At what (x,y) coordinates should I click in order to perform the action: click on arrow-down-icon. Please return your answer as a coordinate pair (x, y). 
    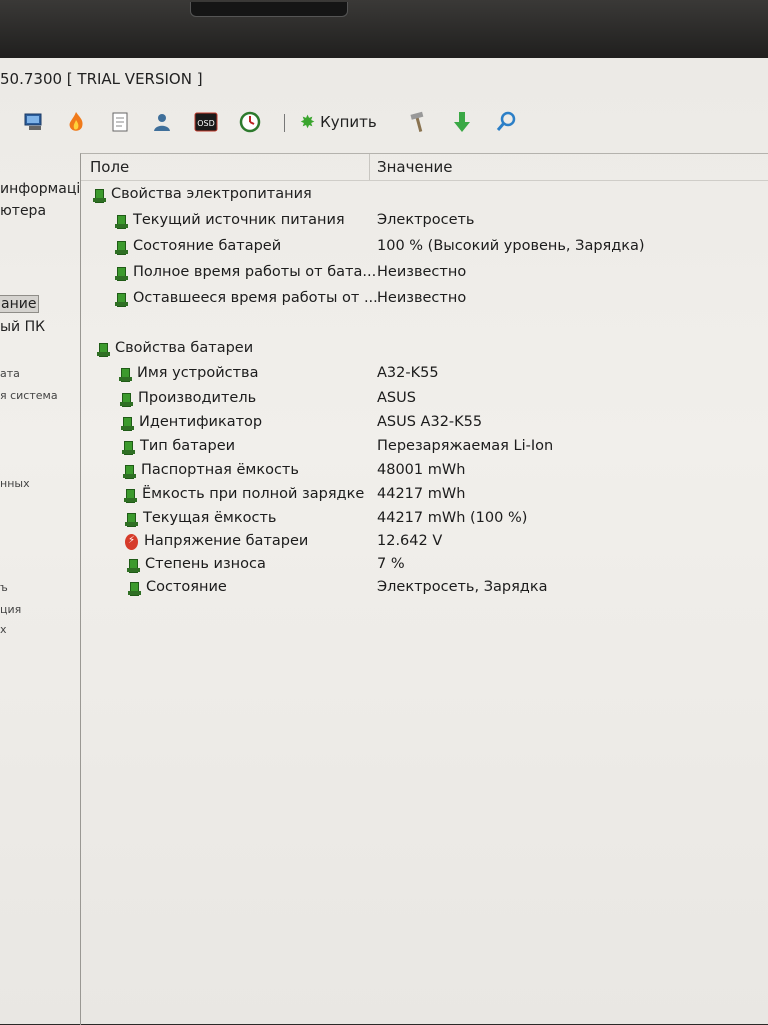
    Looking at the image, I should click on (462, 122).